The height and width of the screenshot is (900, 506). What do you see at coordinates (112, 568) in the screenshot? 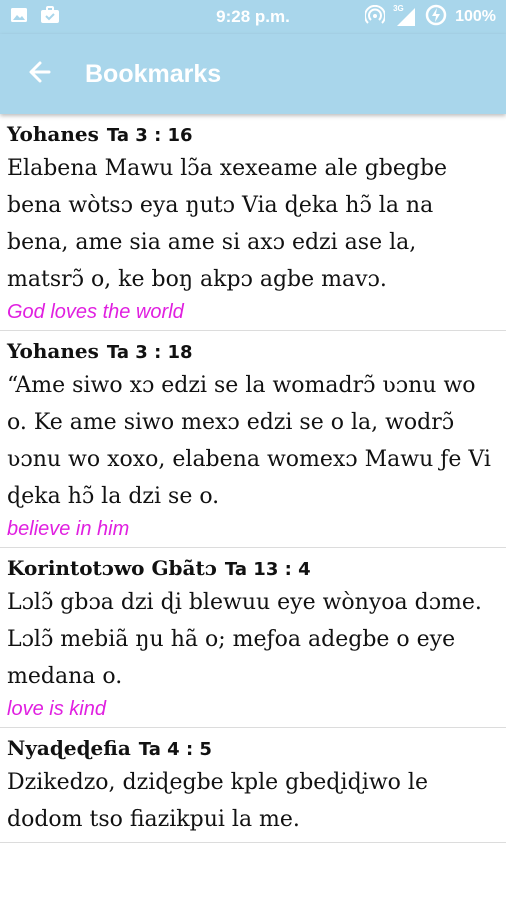
I see `book-name: Korintotɔwo Gbãtɔ` at bounding box center [112, 568].